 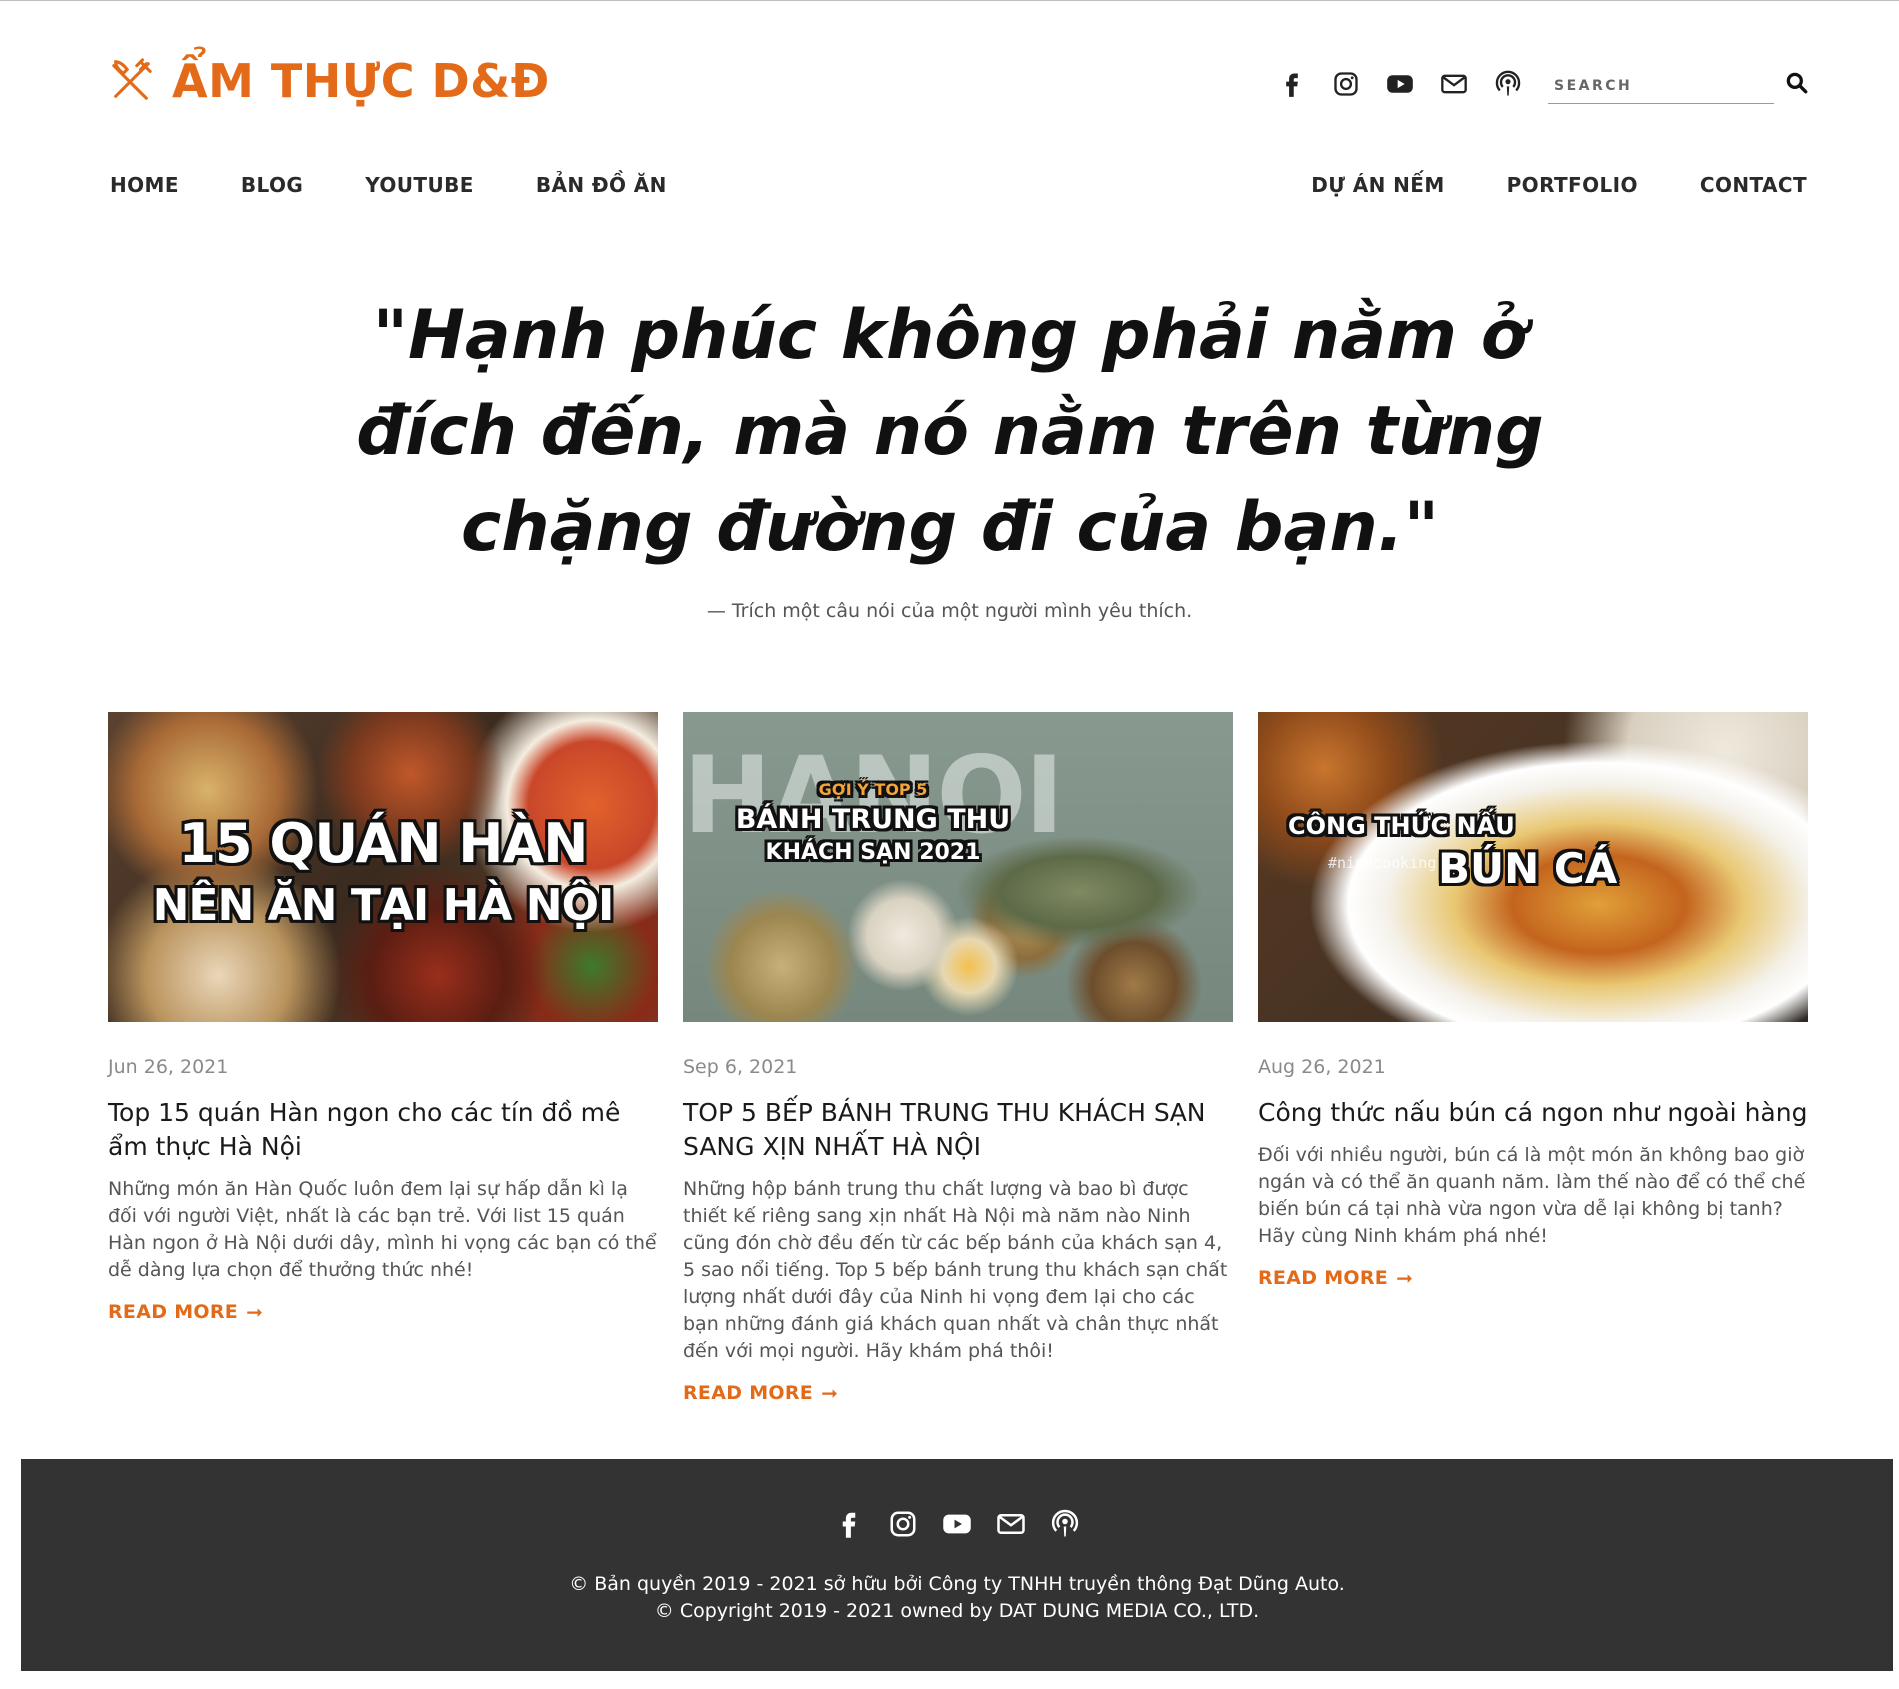 I want to click on post-date: Aug 26, 2021, so click(x=1322, y=1067).